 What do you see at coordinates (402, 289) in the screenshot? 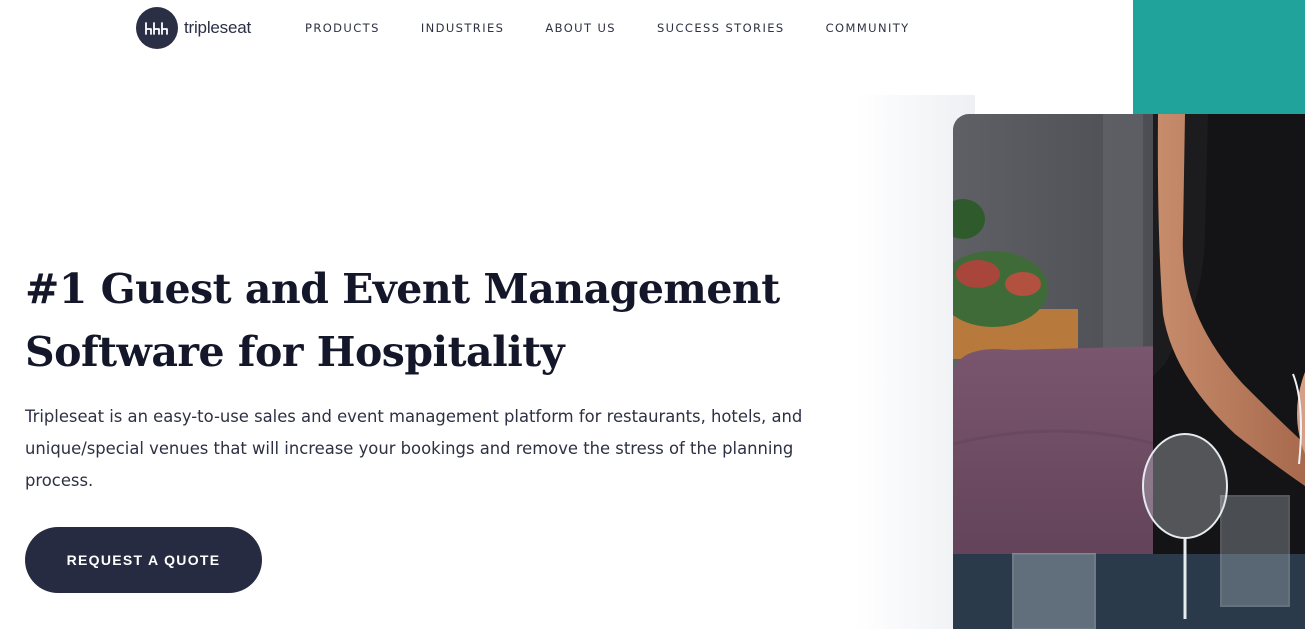
I see `hero-title-line-1: #1 Guest and Event Management` at bounding box center [402, 289].